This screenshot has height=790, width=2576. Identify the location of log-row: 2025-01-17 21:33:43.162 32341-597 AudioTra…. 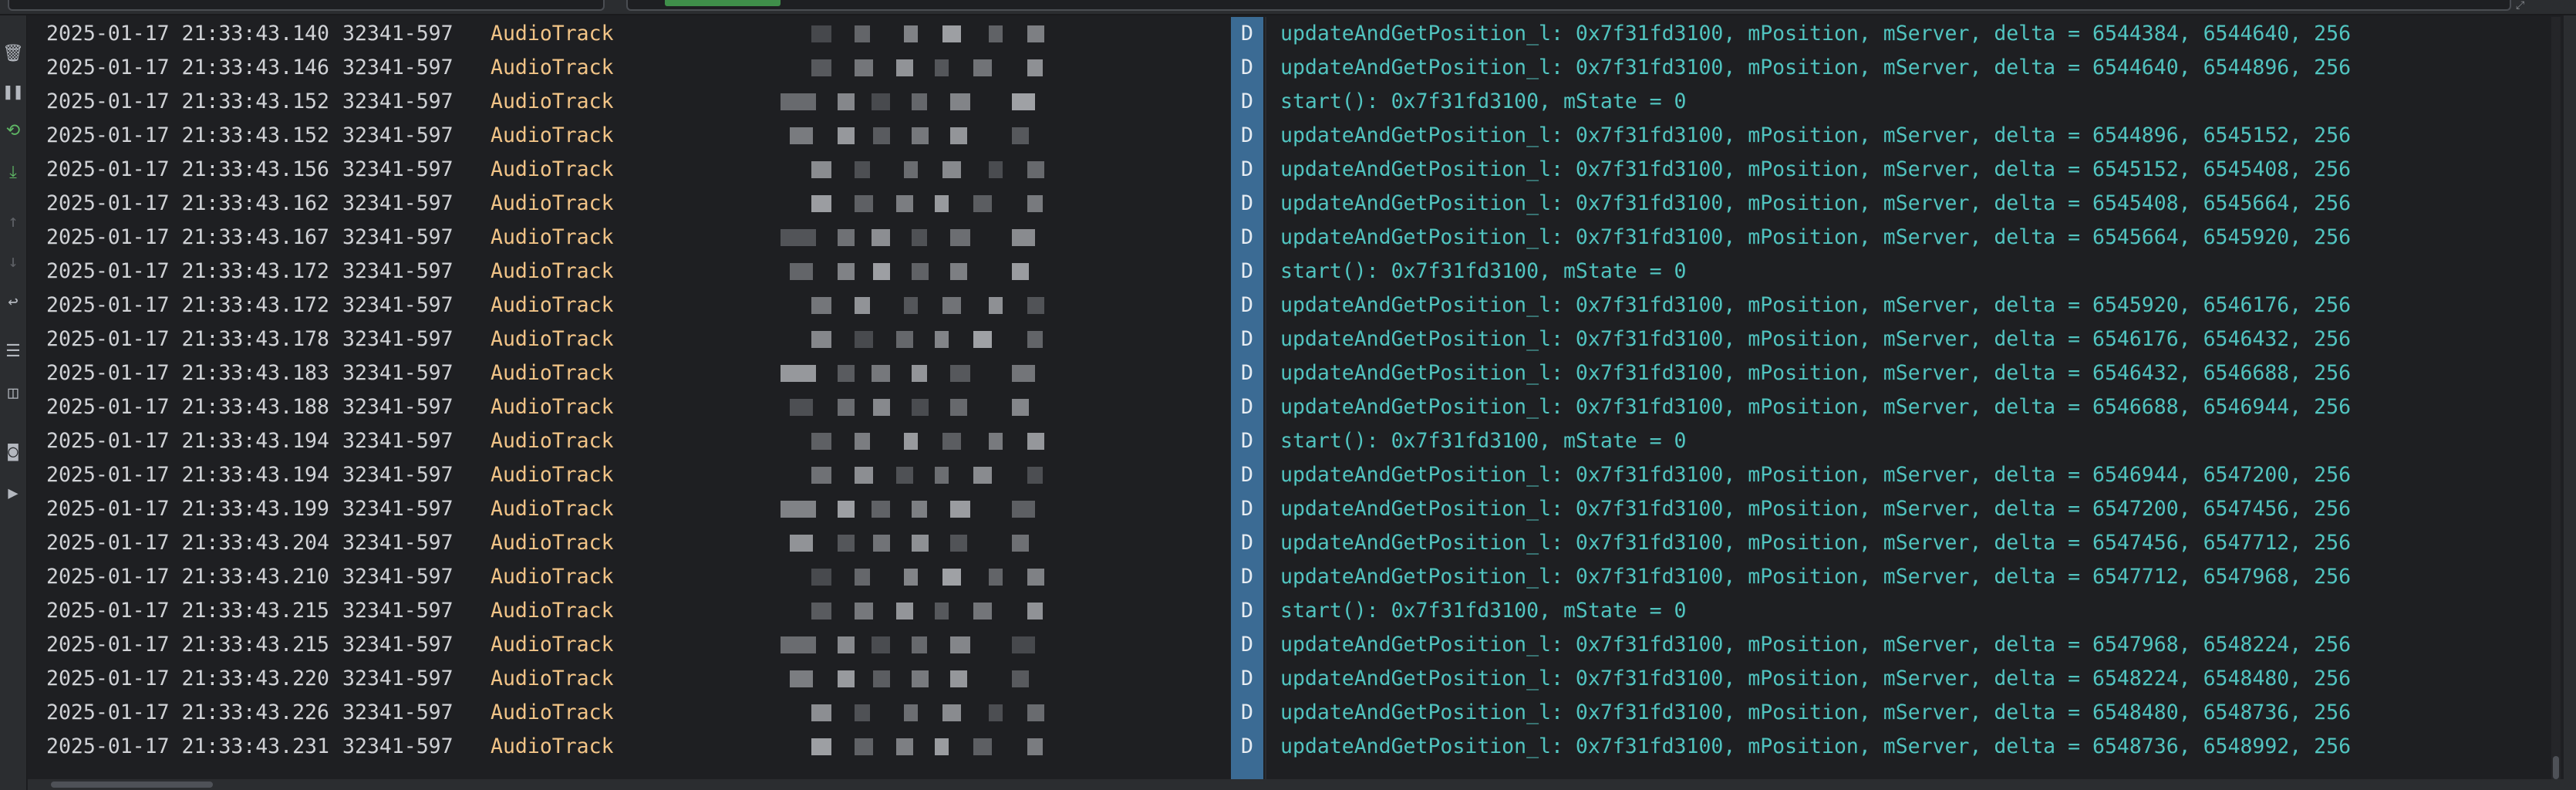
(1296, 204).